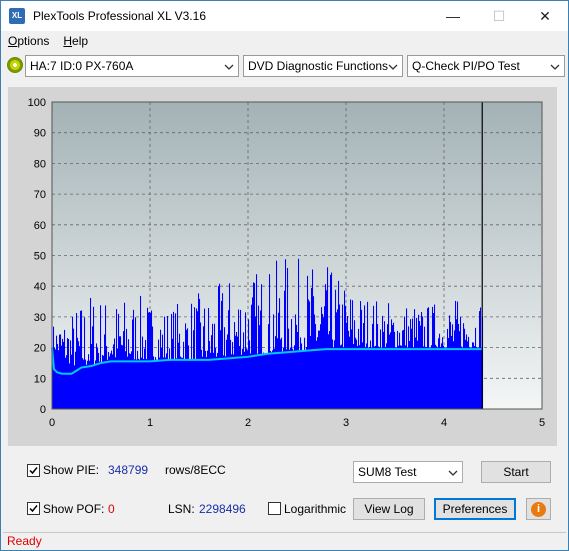  What do you see at coordinates (389, 509) in the screenshot?
I see `view-log-button: View Log` at bounding box center [389, 509].